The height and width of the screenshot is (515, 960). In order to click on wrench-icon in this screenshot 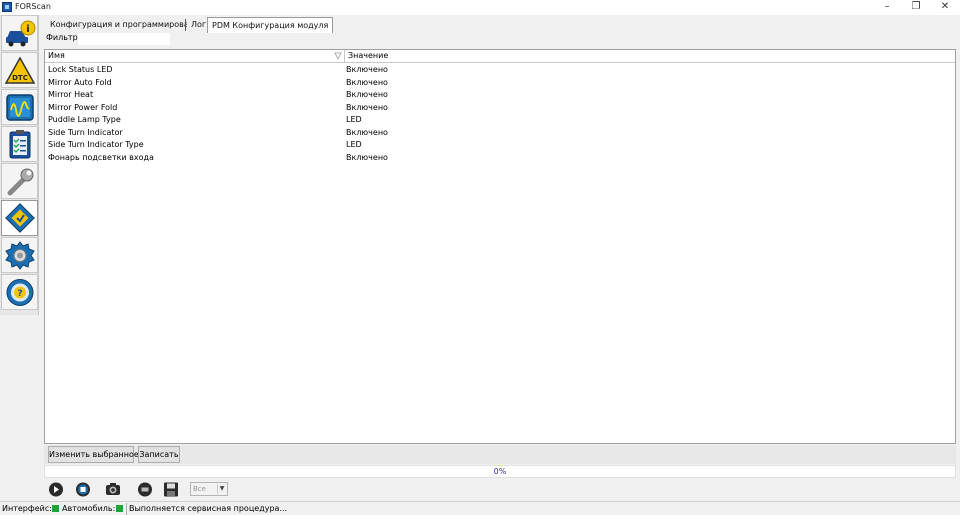, I will do `click(20, 182)`.